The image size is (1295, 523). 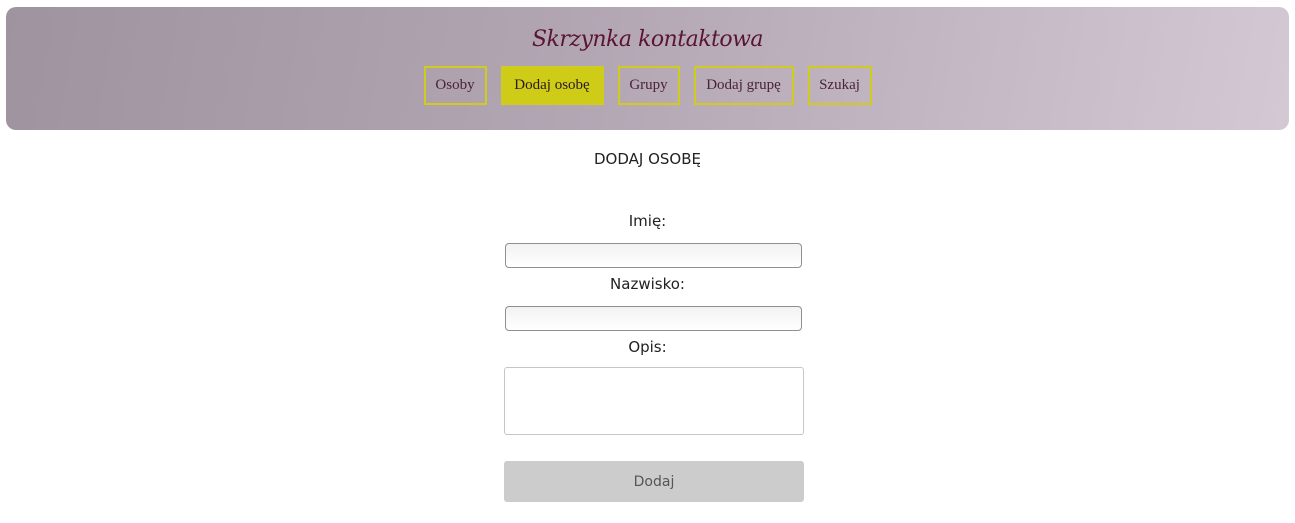 What do you see at coordinates (647, 159) in the screenshot?
I see `page-title: DODAJ OSOBĘ` at bounding box center [647, 159].